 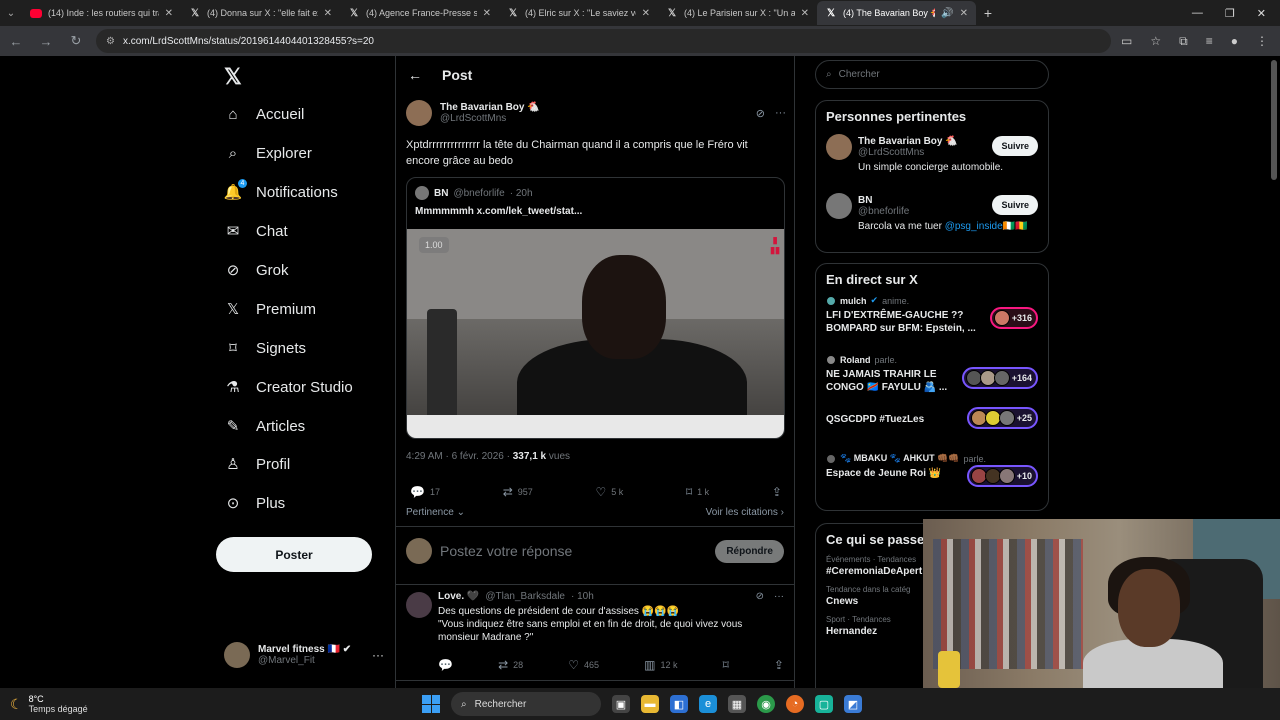 I want to click on reply-author-handle: @Tlan_Barksdale, so click(x=525, y=596).